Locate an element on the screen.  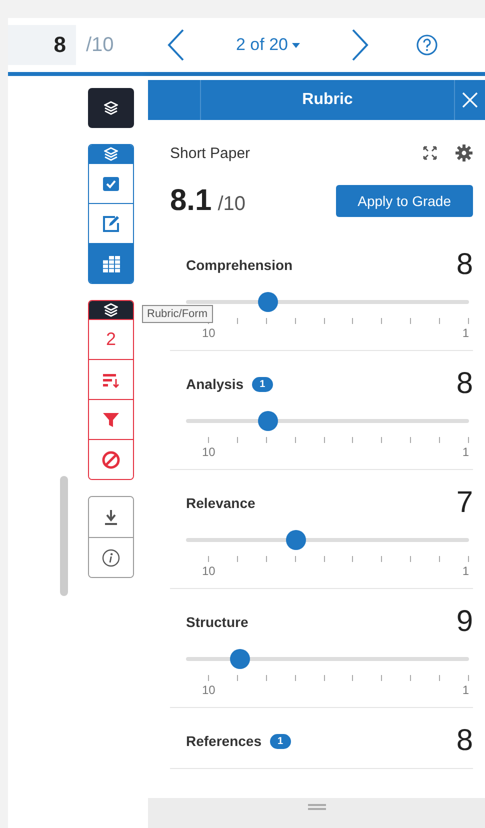
checkbox-icon is located at coordinates (111, 184).